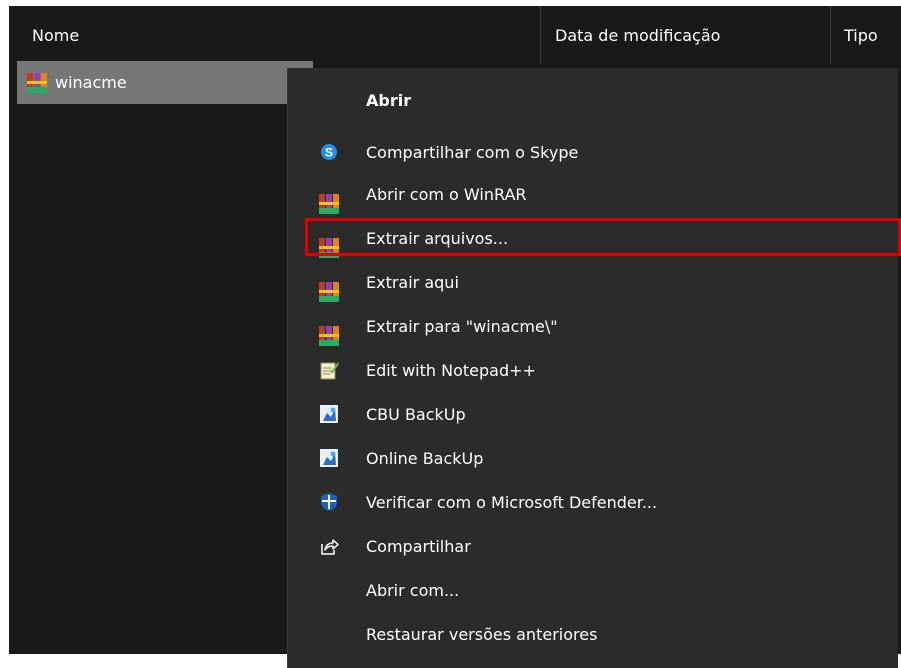 This screenshot has width=901, height=668. I want to click on column-header-date: Data de modificação, so click(685, 35).